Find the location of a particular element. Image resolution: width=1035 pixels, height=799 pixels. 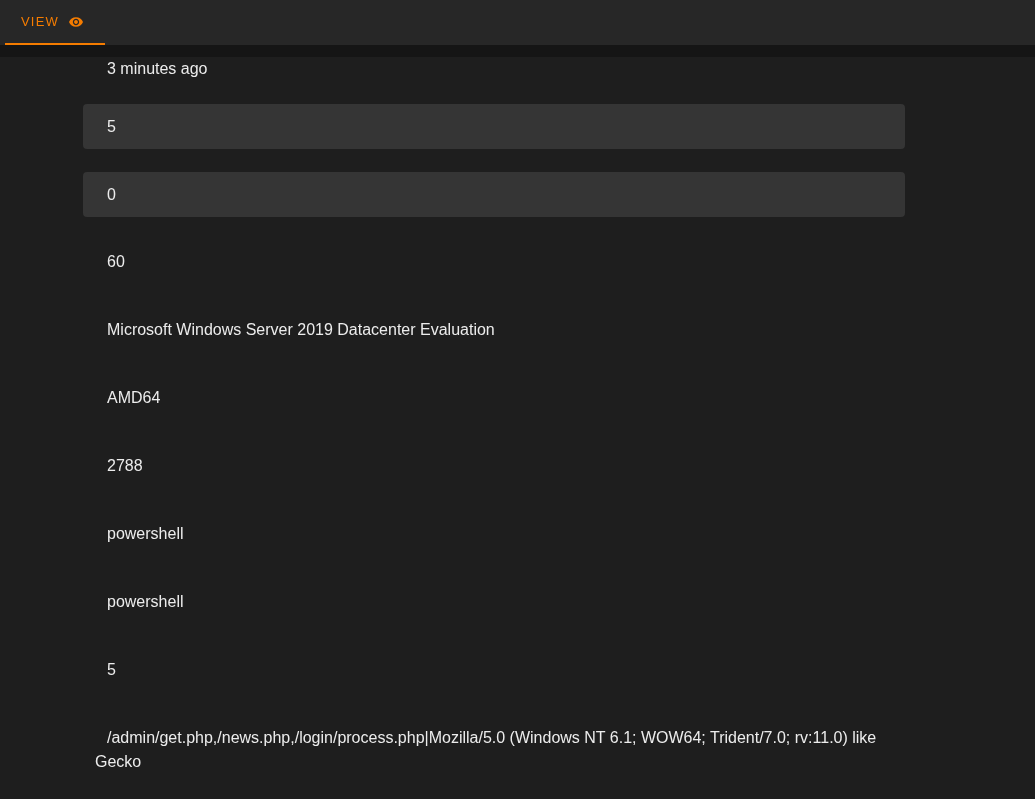

input-field: 5 is located at coordinates (494, 126).